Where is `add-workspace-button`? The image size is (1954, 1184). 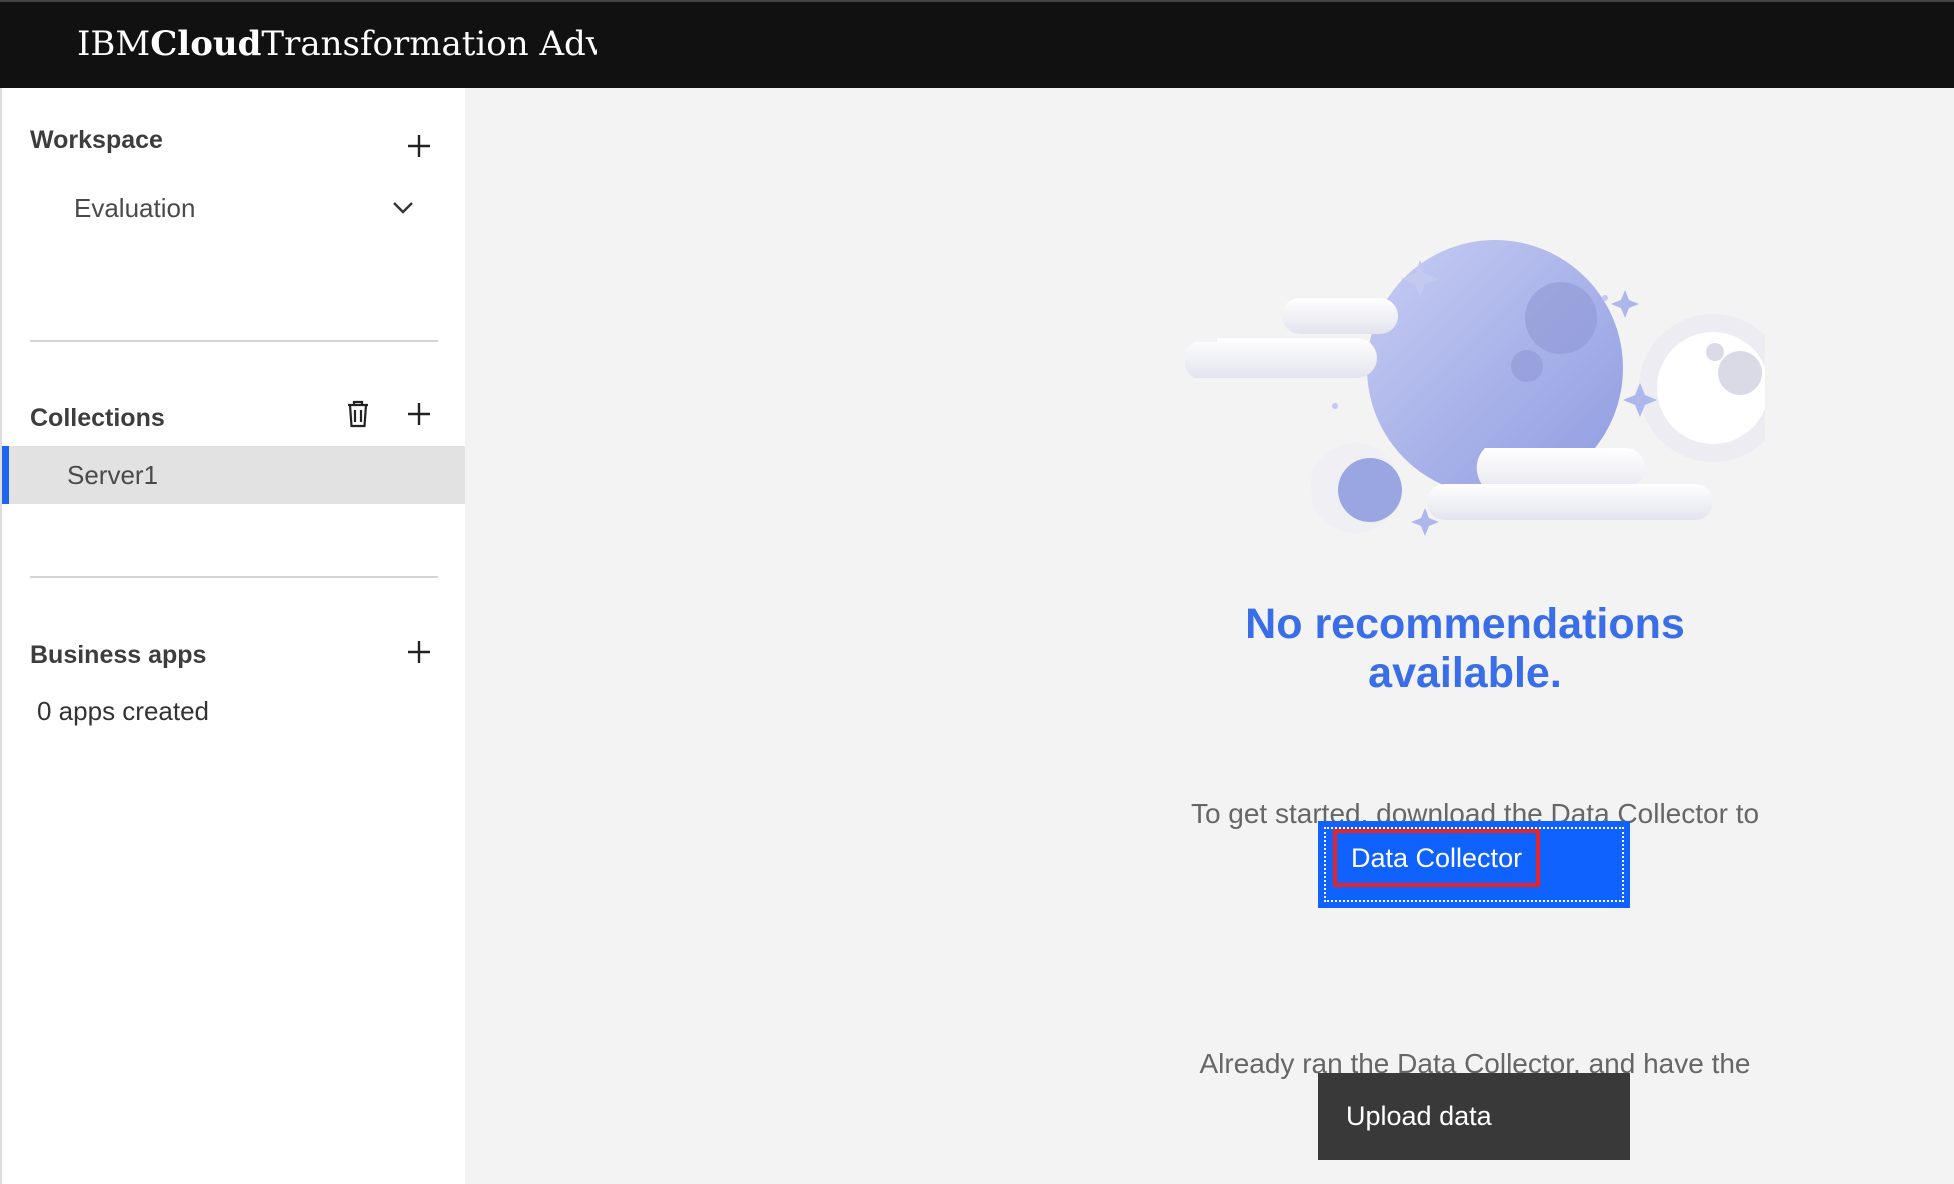
add-workspace-button is located at coordinates (419, 146).